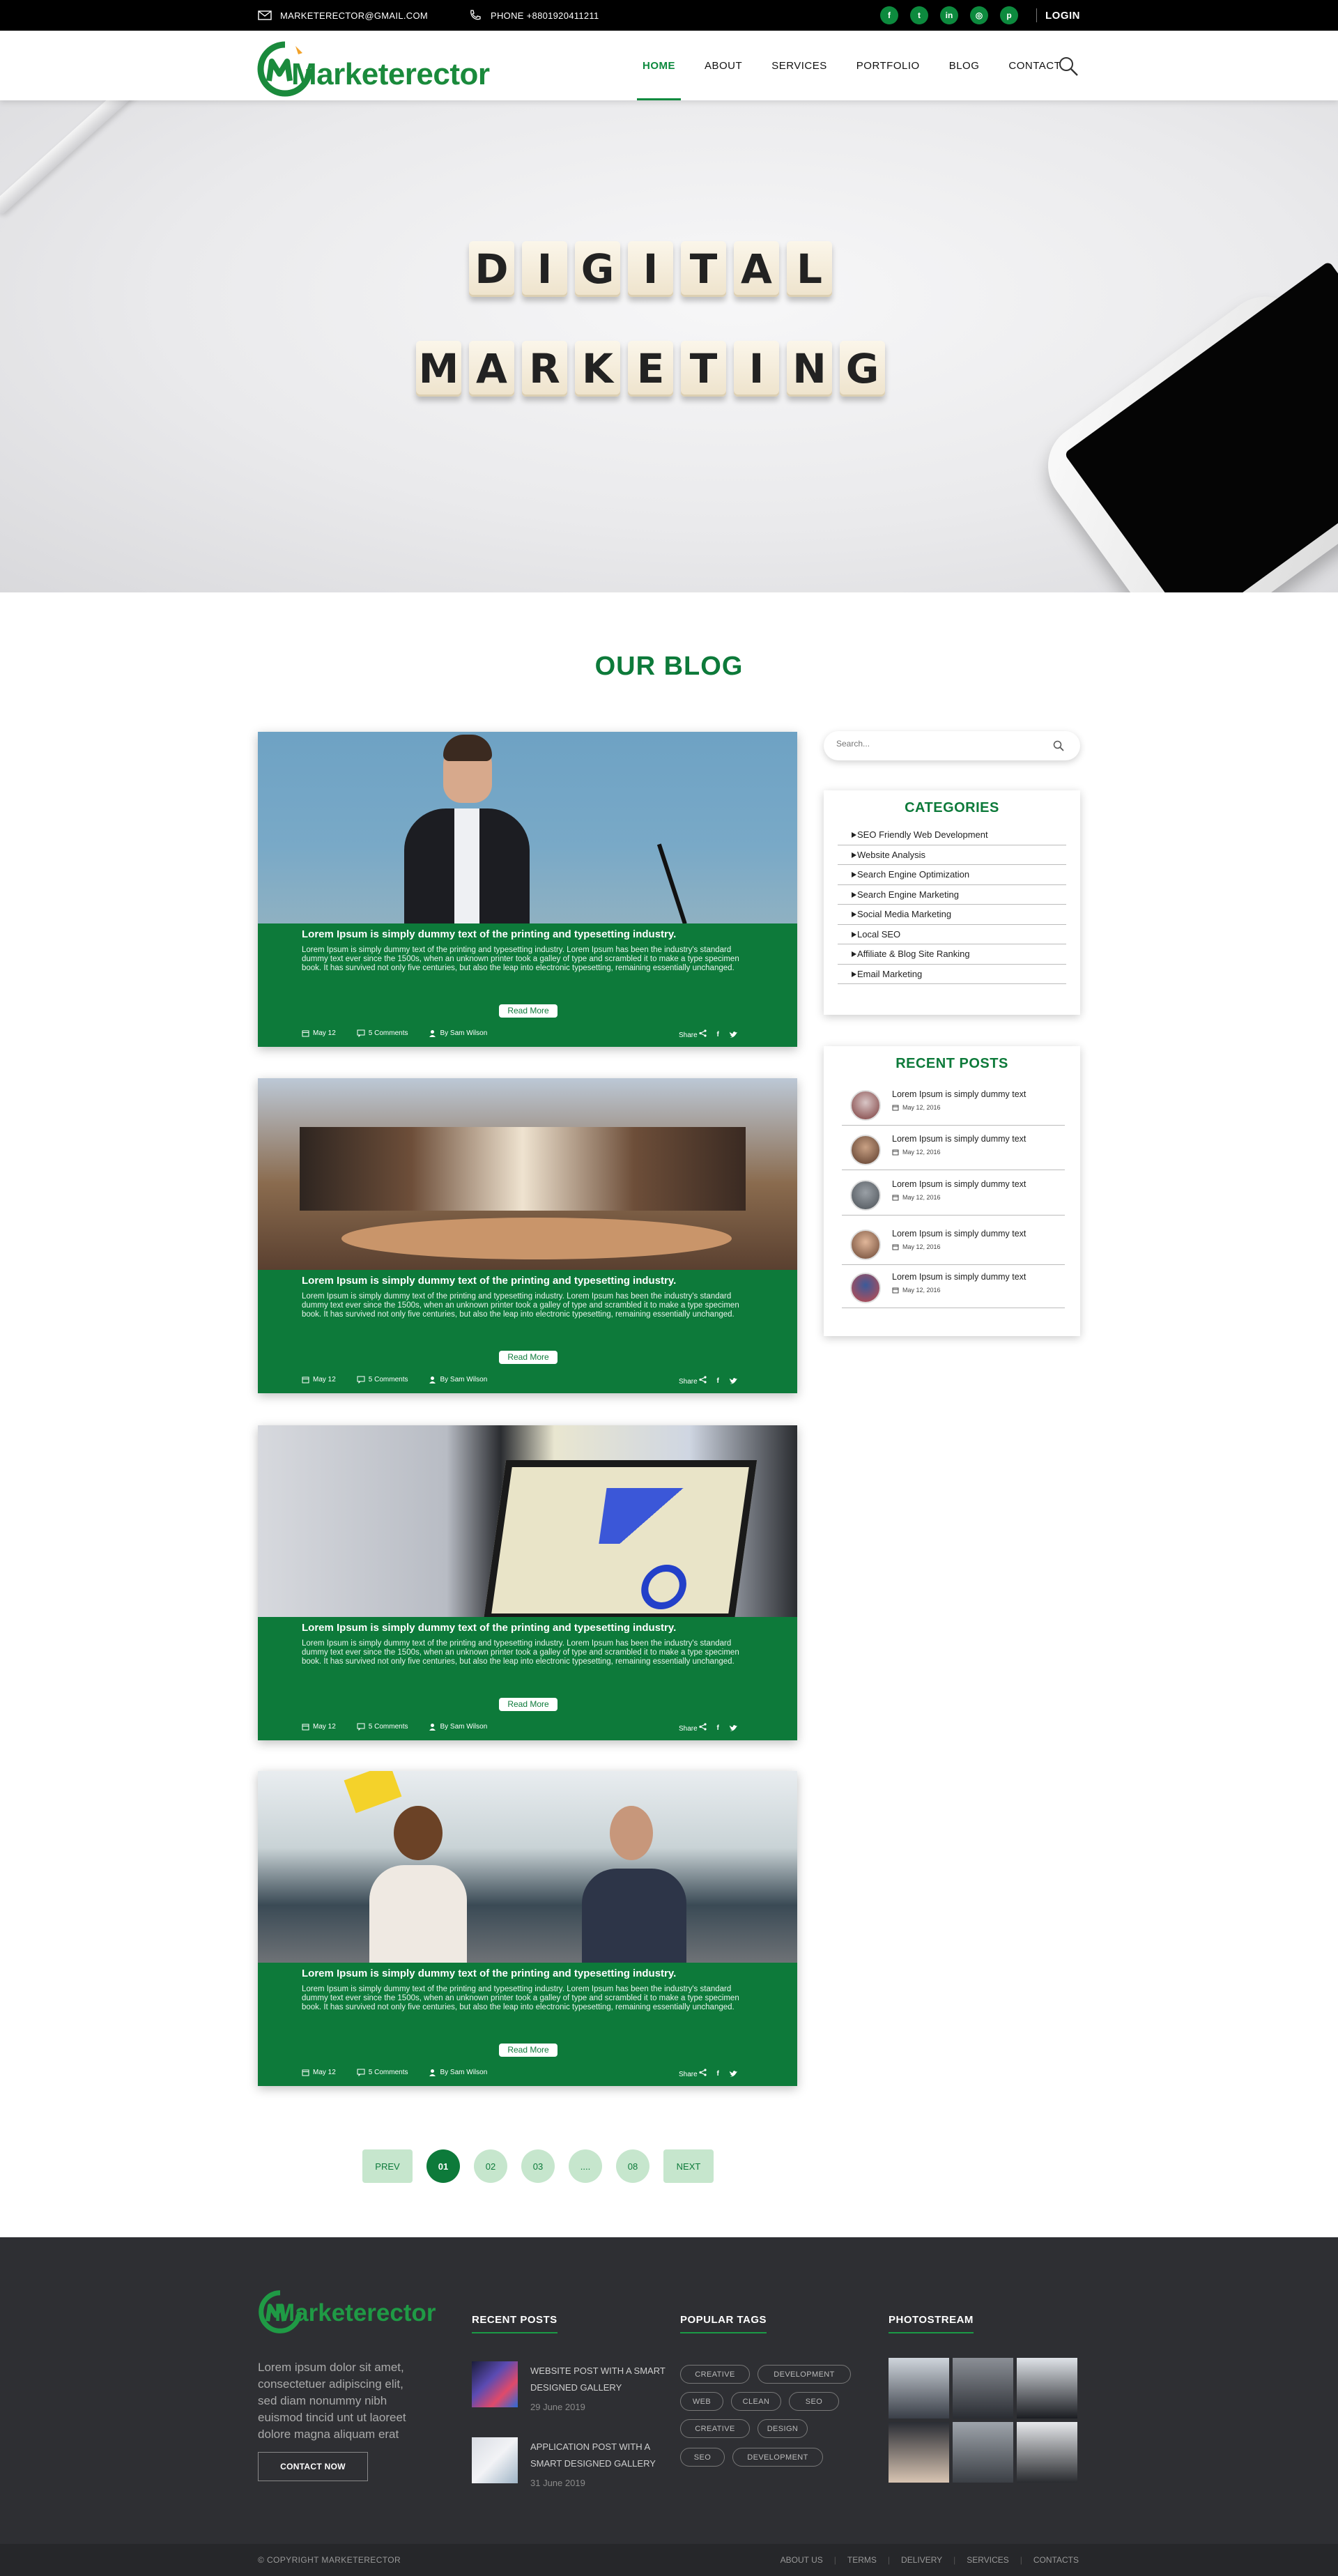 The height and width of the screenshot is (2576, 1338). I want to click on category-item: Email Marketing, so click(952, 974).